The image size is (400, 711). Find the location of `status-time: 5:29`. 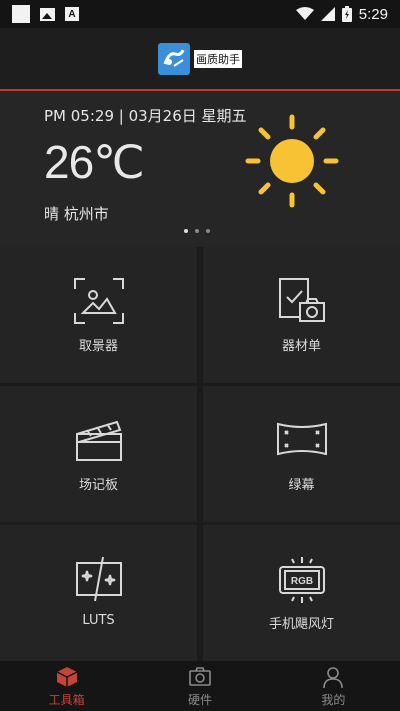

status-time: 5:29 is located at coordinates (373, 14).